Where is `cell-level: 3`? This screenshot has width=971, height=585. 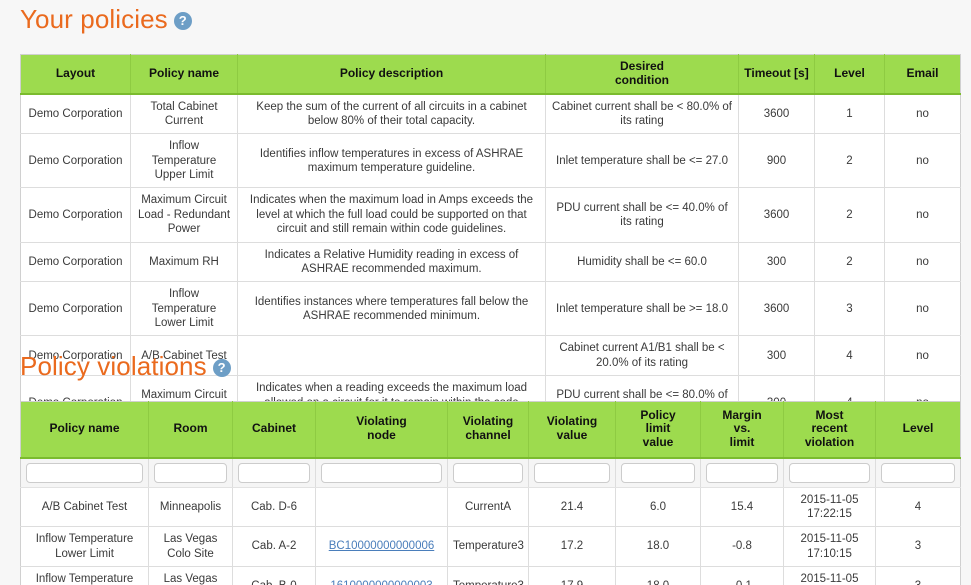
cell-level: 3 is located at coordinates (918, 546).